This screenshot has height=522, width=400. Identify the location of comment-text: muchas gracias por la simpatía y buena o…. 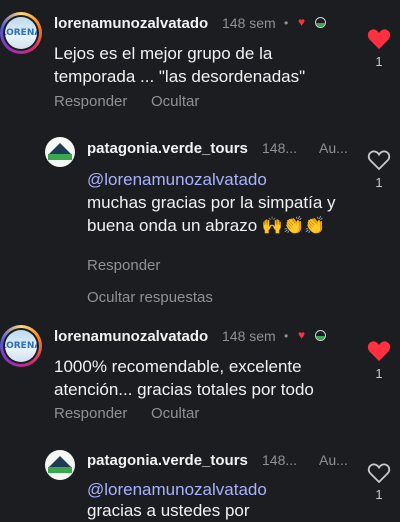
(211, 214).